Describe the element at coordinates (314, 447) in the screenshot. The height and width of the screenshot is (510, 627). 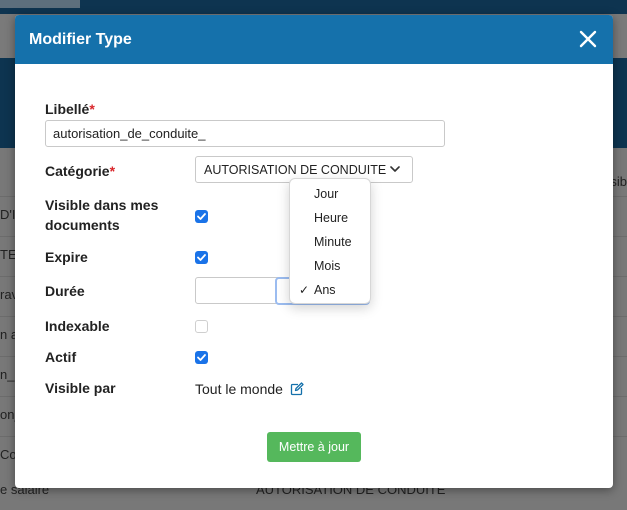
I see `update-button: Mettre à jour` at that location.